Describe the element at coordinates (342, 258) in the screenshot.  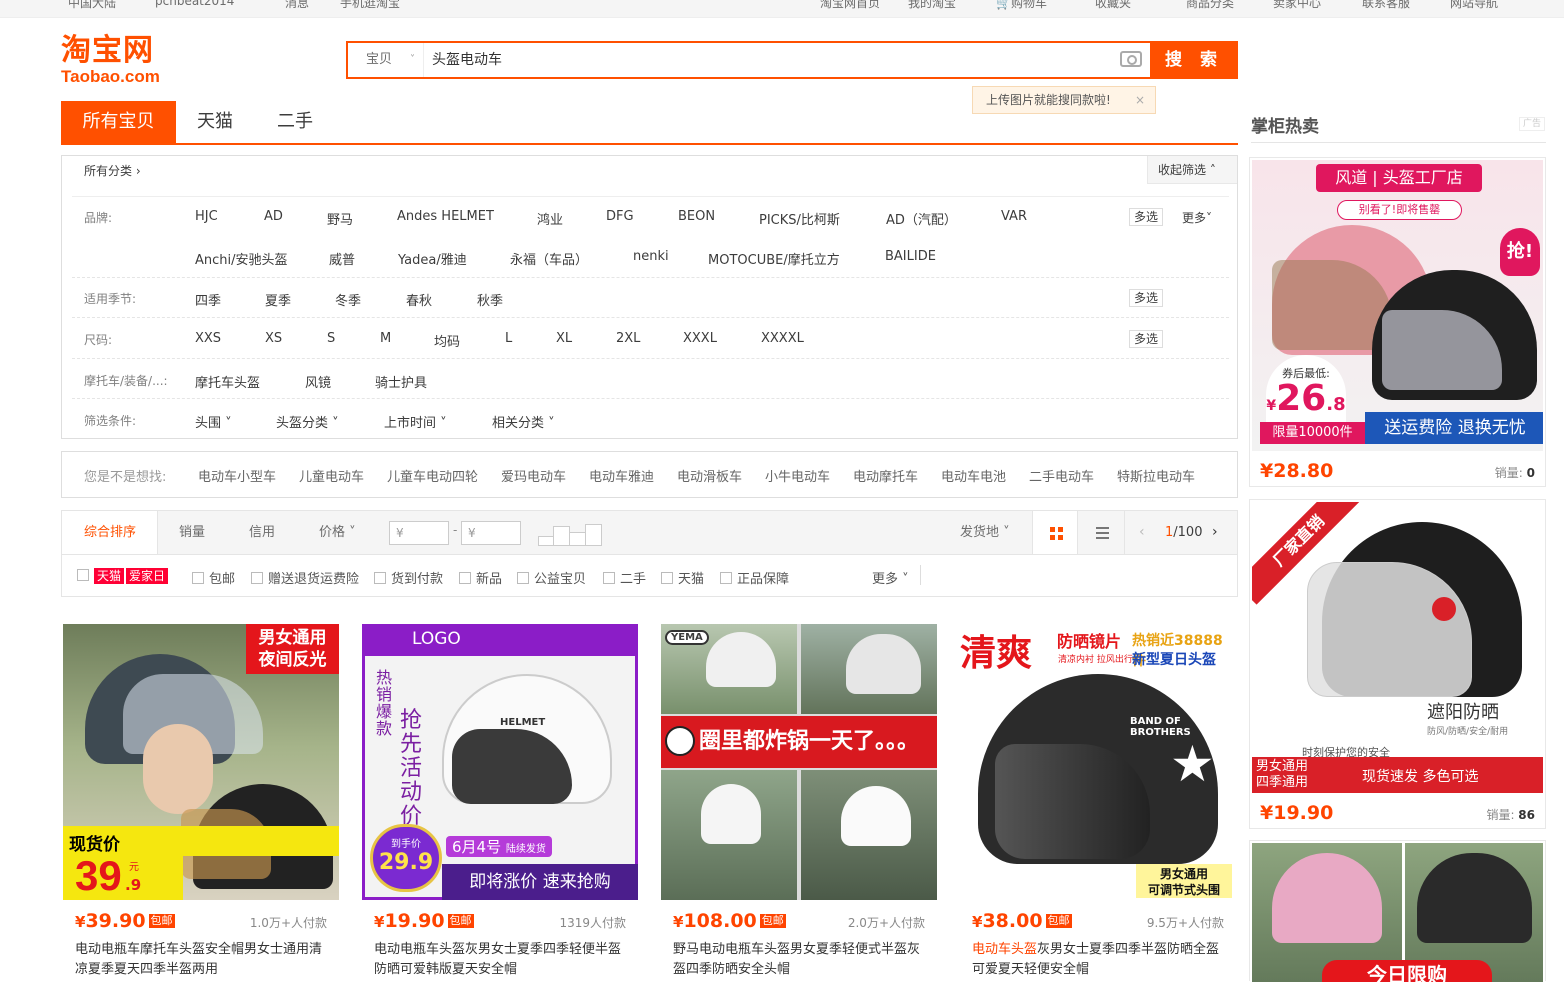
I see `brand-value: 威普` at that location.